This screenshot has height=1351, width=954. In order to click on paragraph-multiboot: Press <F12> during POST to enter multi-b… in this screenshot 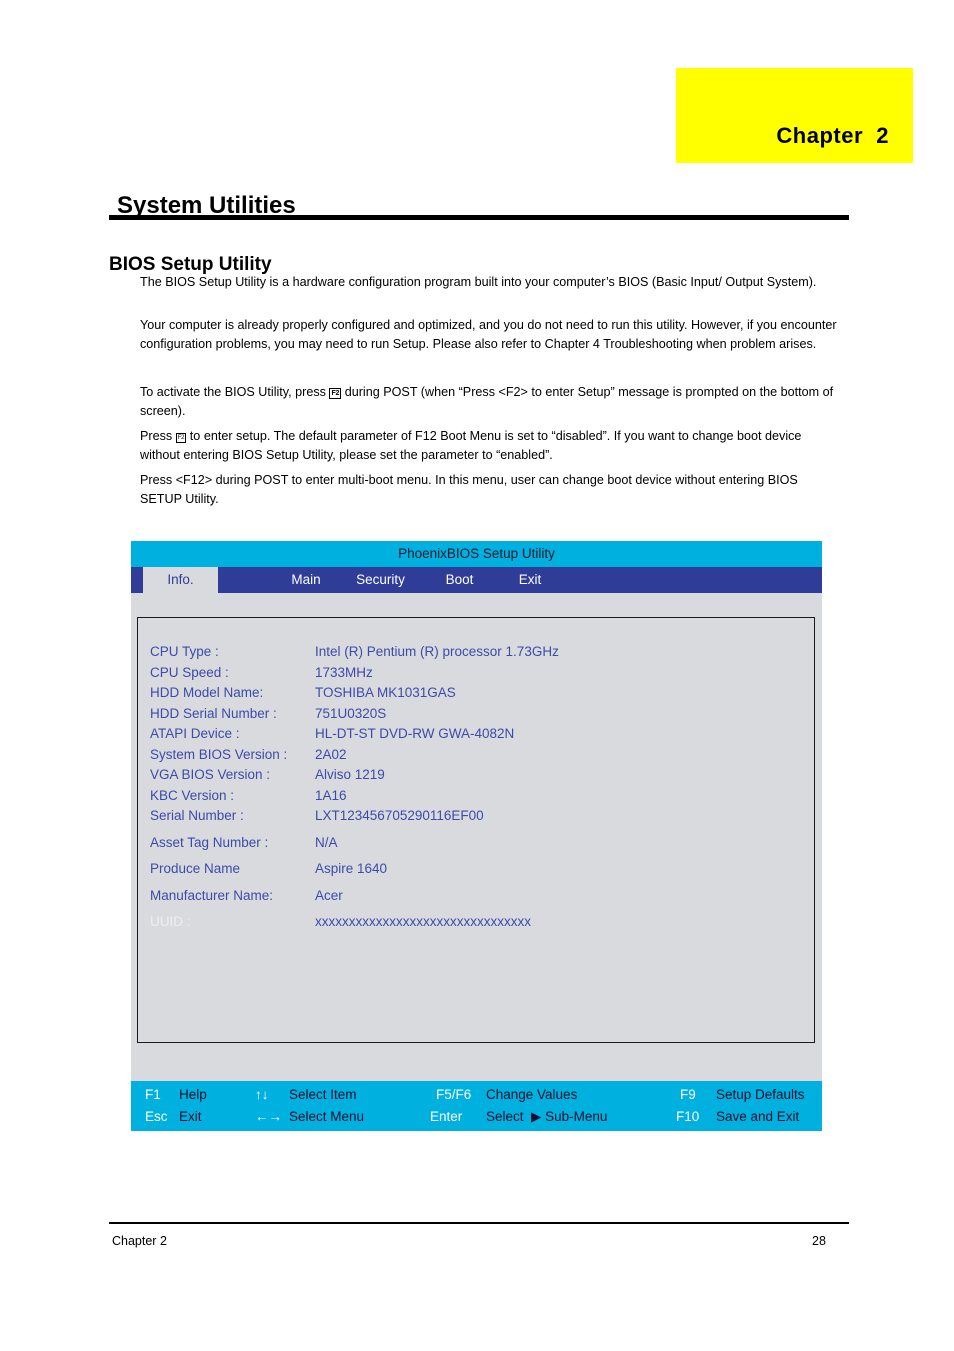, I will do `click(491, 490)`.